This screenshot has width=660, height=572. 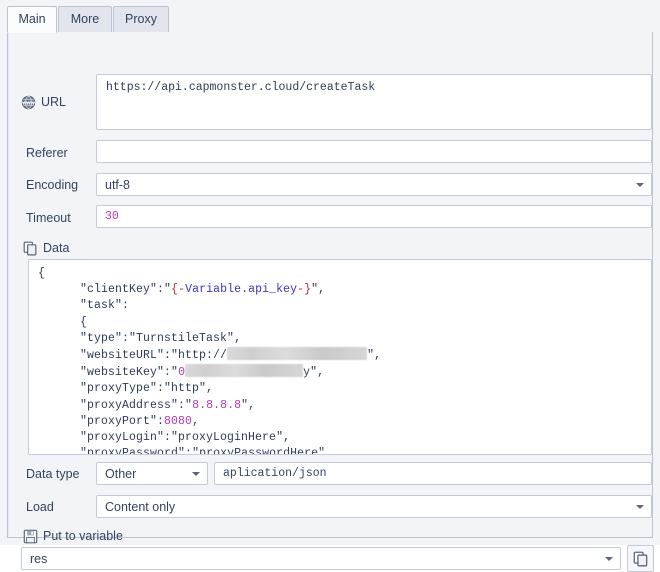 What do you see at coordinates (54, 102) in the screenshot?
I see `url-label-text: URL` at bounding box center [54, 102].